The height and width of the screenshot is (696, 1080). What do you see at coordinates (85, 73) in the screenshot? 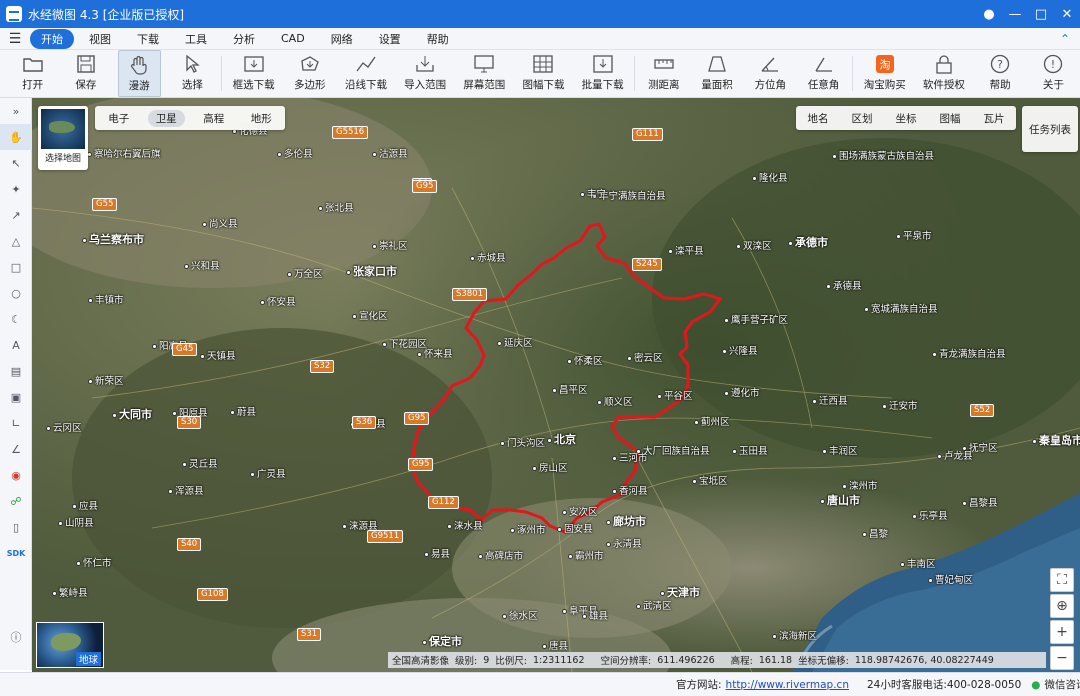
I see `save-button: 保存` at bounding box center [85, 73].